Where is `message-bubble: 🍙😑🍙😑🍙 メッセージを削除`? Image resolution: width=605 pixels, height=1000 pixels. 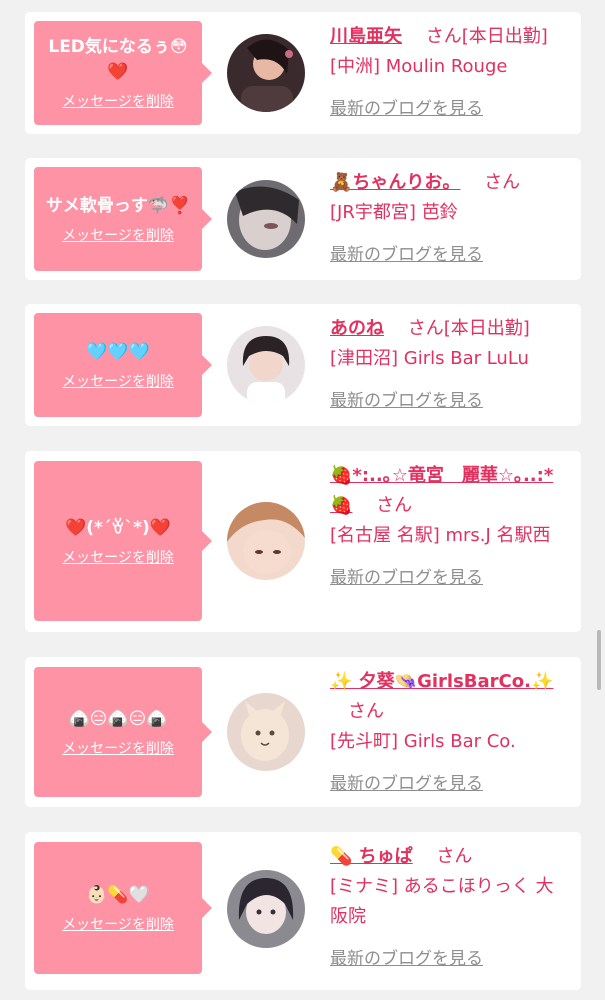 message-bubble: 🍙😑🍙😑🍙 メッセージを削除 is located at coordinates (123, 732).